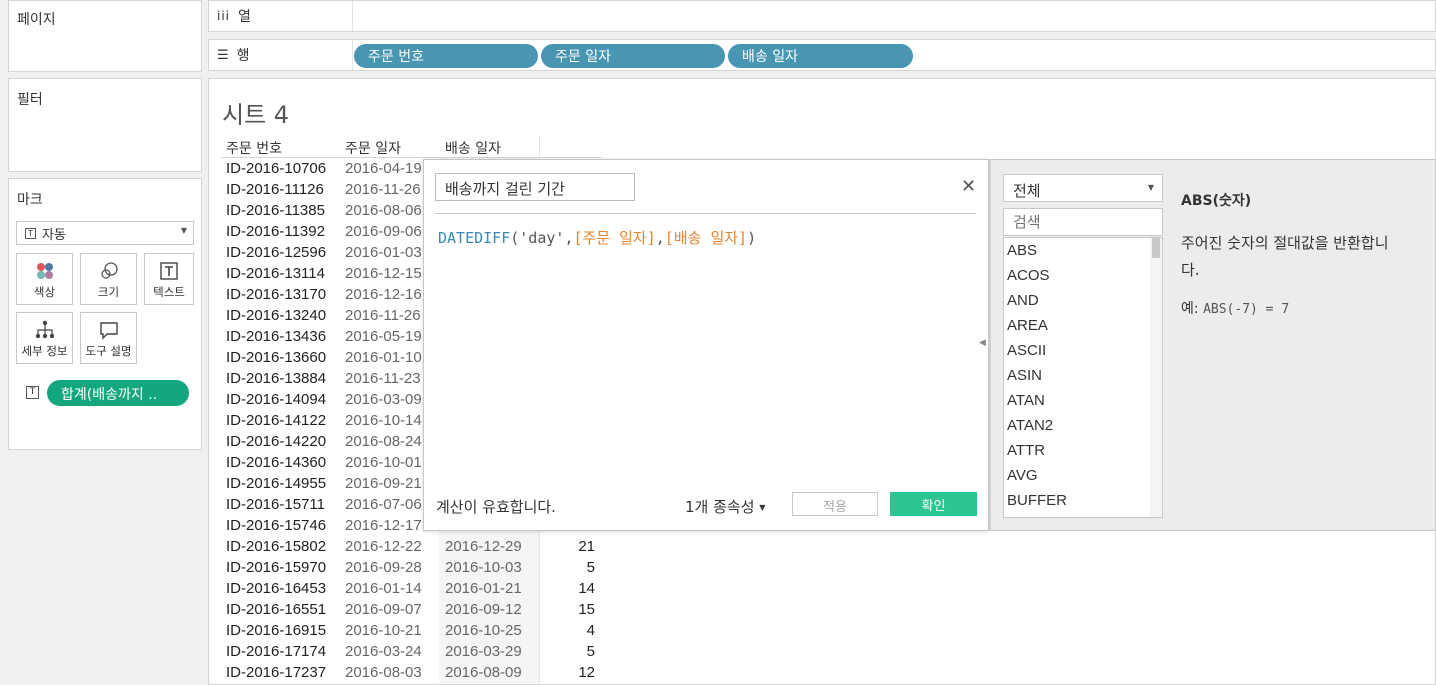 The height and width of the screenshot is (685, 1436). I want to click on scrollbar-thumb, so click(1156, 248).